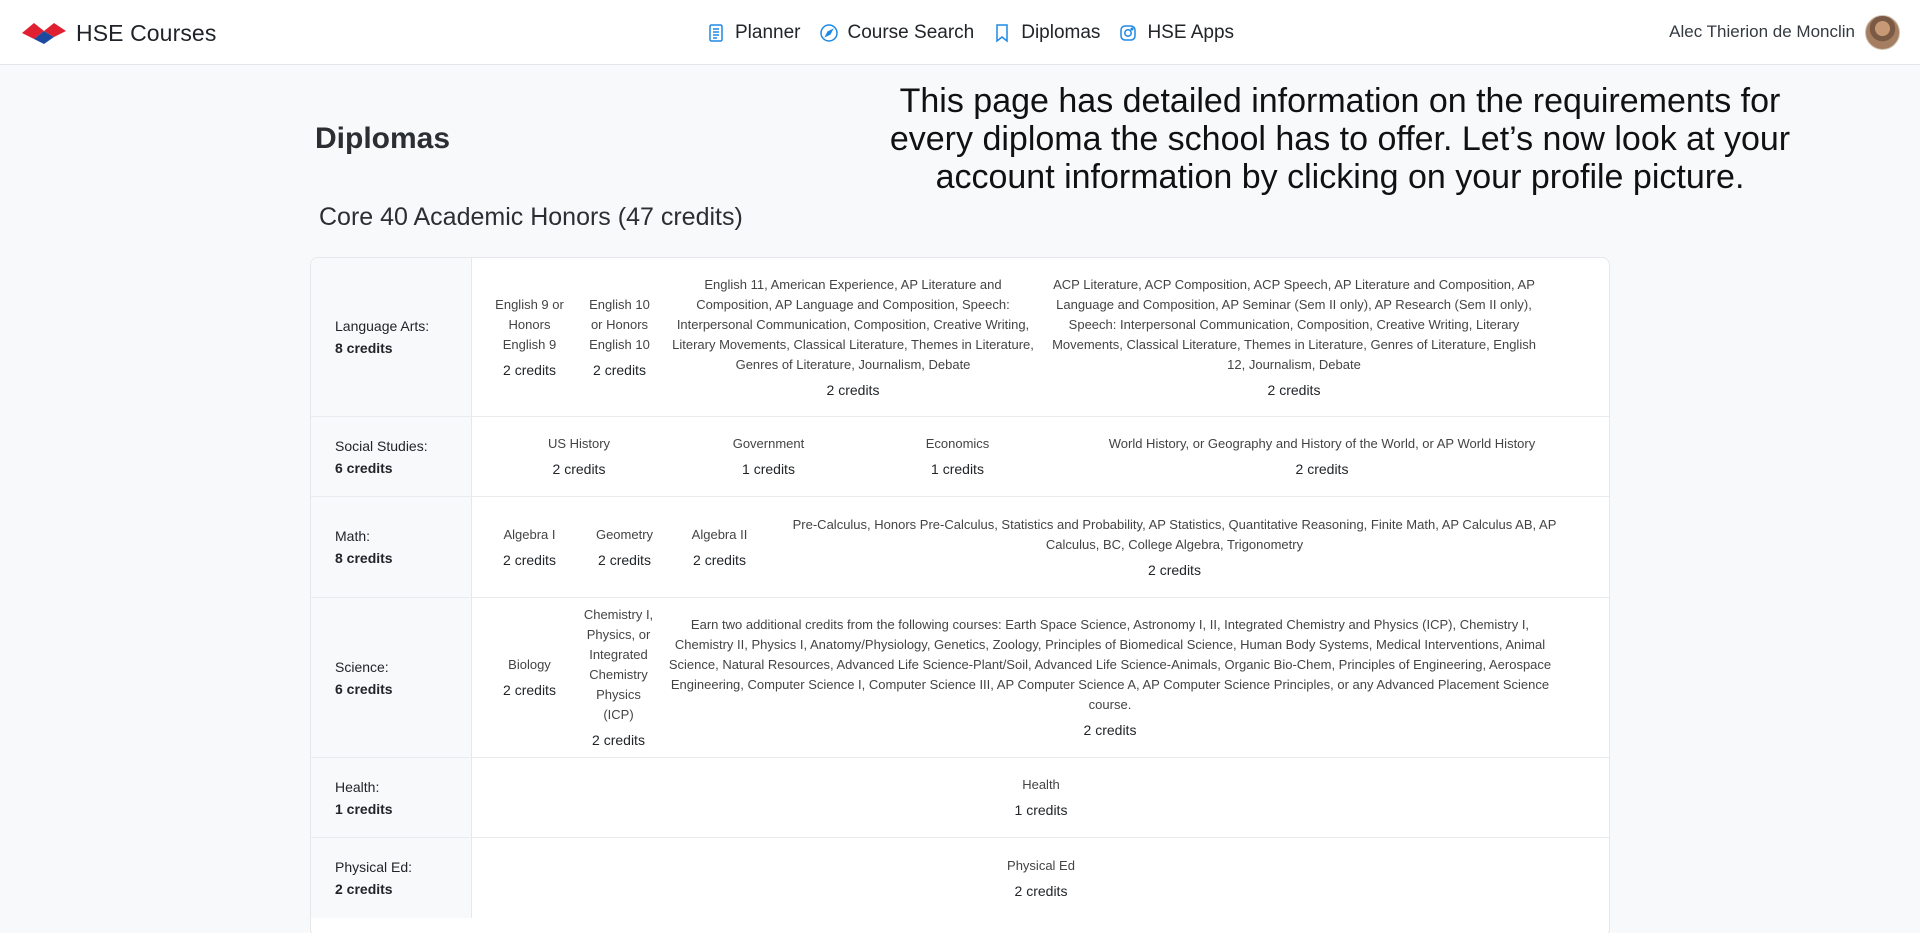 The image size is (1920, 933). I want to click on row-label: Social Studies: 6 credits, so click(391, 456).